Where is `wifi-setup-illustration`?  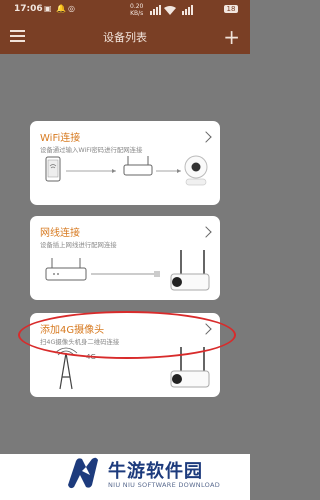
wifi-setup-illustration is located at coordinates (126, 170).